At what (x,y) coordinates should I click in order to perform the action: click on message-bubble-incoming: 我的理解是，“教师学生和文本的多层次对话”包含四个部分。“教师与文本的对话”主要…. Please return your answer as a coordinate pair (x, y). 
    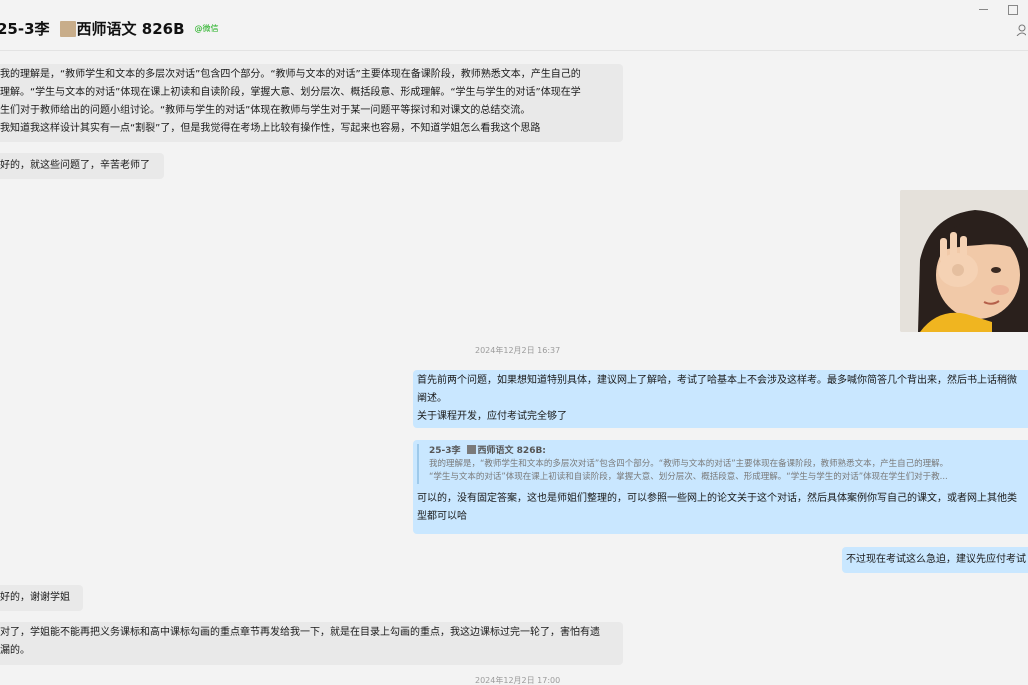
    Looking at the image, I should click on (311, 103).